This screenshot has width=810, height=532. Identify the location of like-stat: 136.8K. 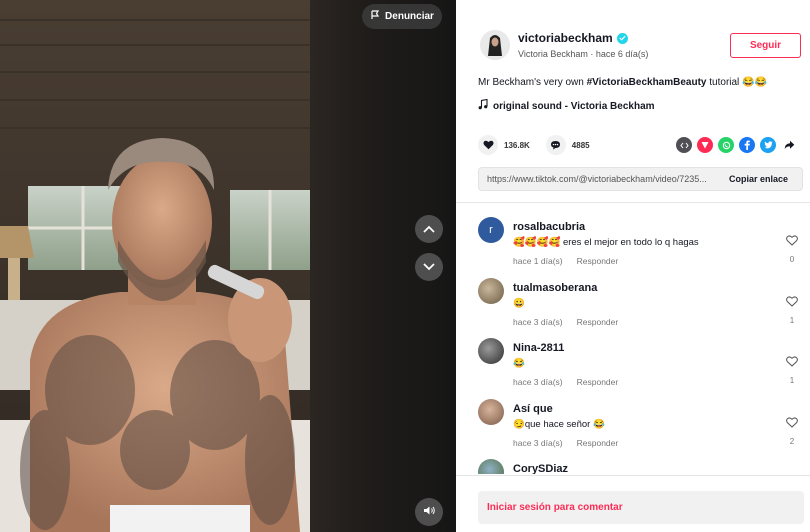
(504, 145).